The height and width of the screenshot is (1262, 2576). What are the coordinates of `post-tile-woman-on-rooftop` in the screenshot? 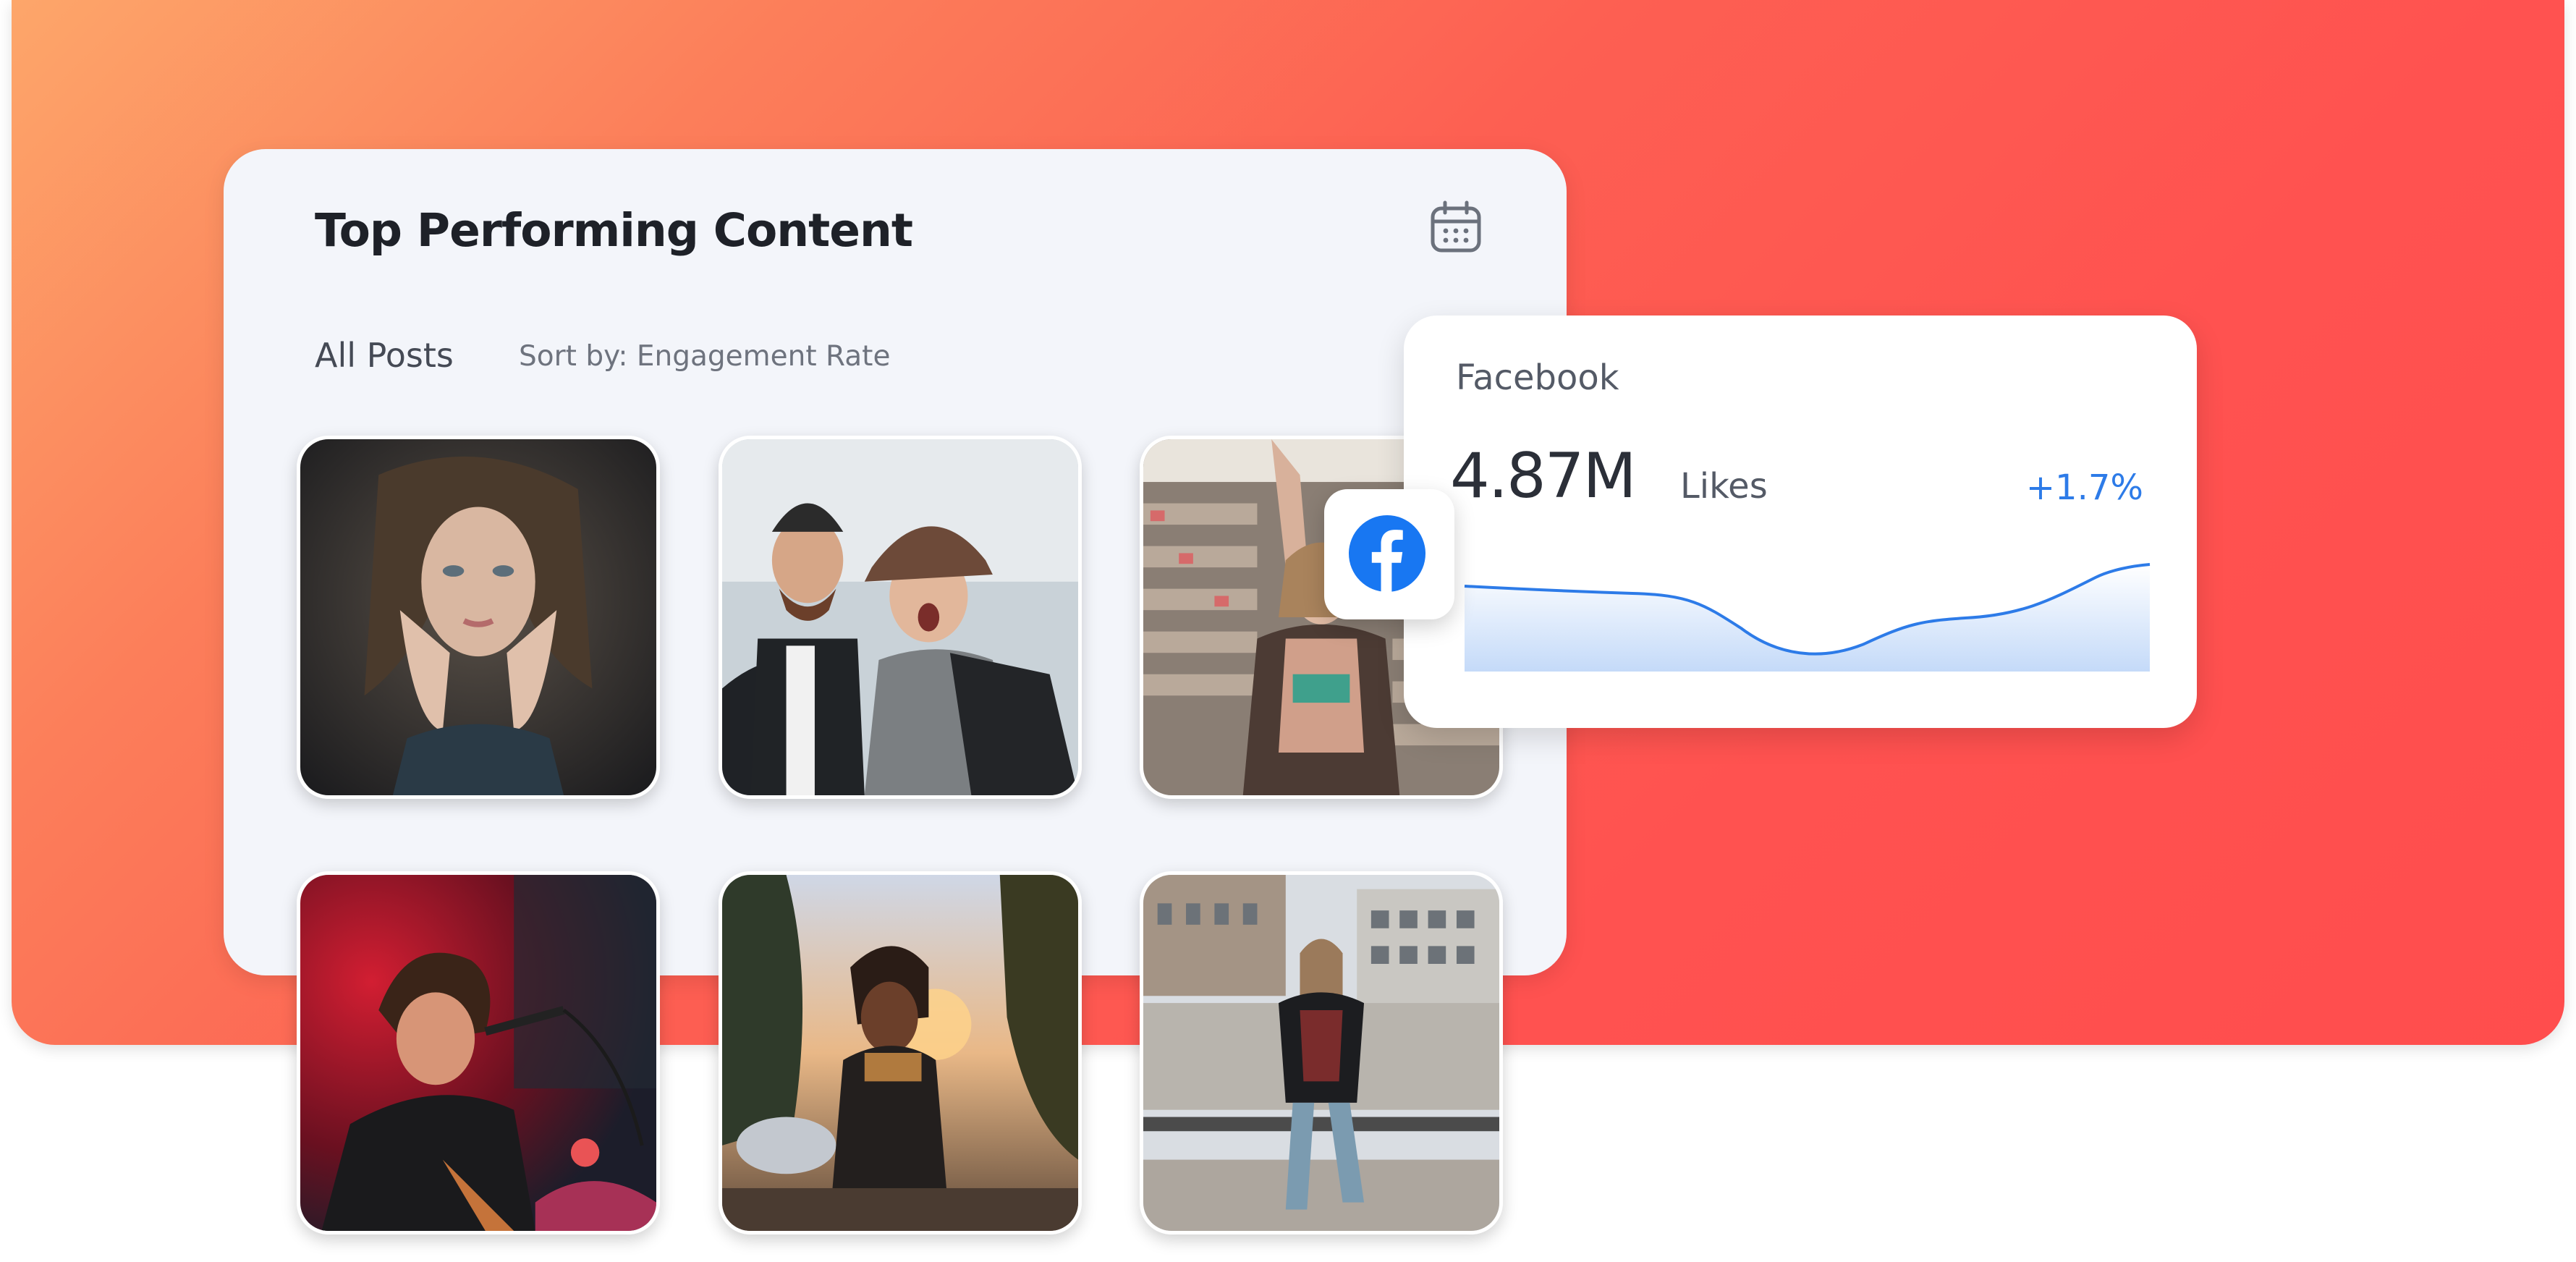 It's located at (1321, 1053).